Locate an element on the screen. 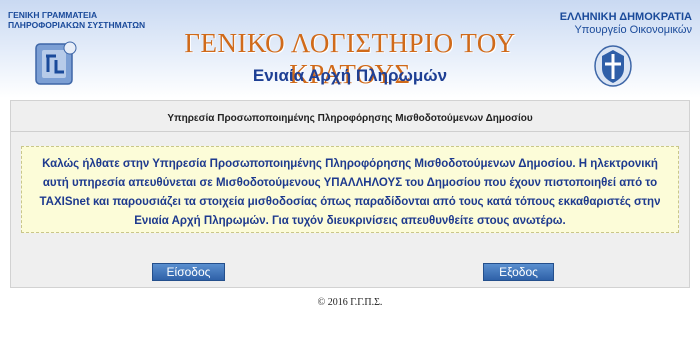 Image resolution: width=700 pixels, height=343 pixels. gsis-line2: ΠΛΗΡΟΦΟΡΙΑΚΩΝ ΣΥΣΤΗΜΑΤΩΝ is located at coordinates (77, 25).